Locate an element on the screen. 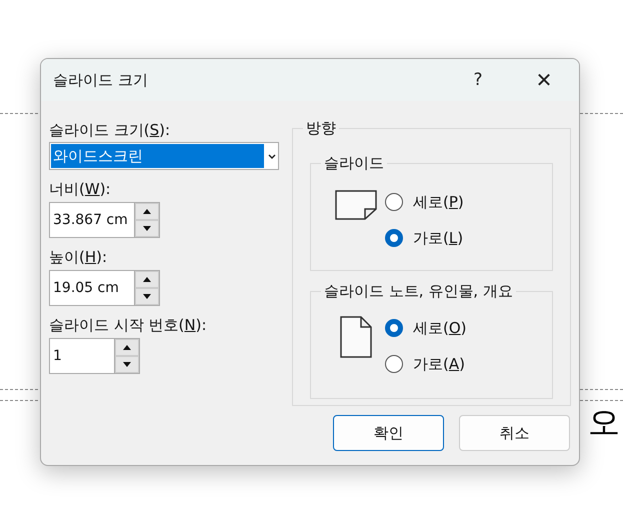 The image size is (623, 524). caret-icon is located at coordinates (272, 156).